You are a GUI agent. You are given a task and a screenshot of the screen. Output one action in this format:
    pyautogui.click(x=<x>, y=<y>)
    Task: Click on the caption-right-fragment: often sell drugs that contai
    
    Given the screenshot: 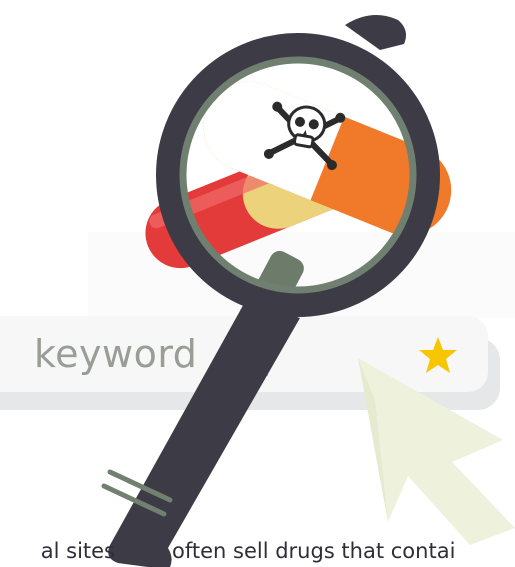 What is the action you would take?
    pyautogui.click(x=314, y=551)
    